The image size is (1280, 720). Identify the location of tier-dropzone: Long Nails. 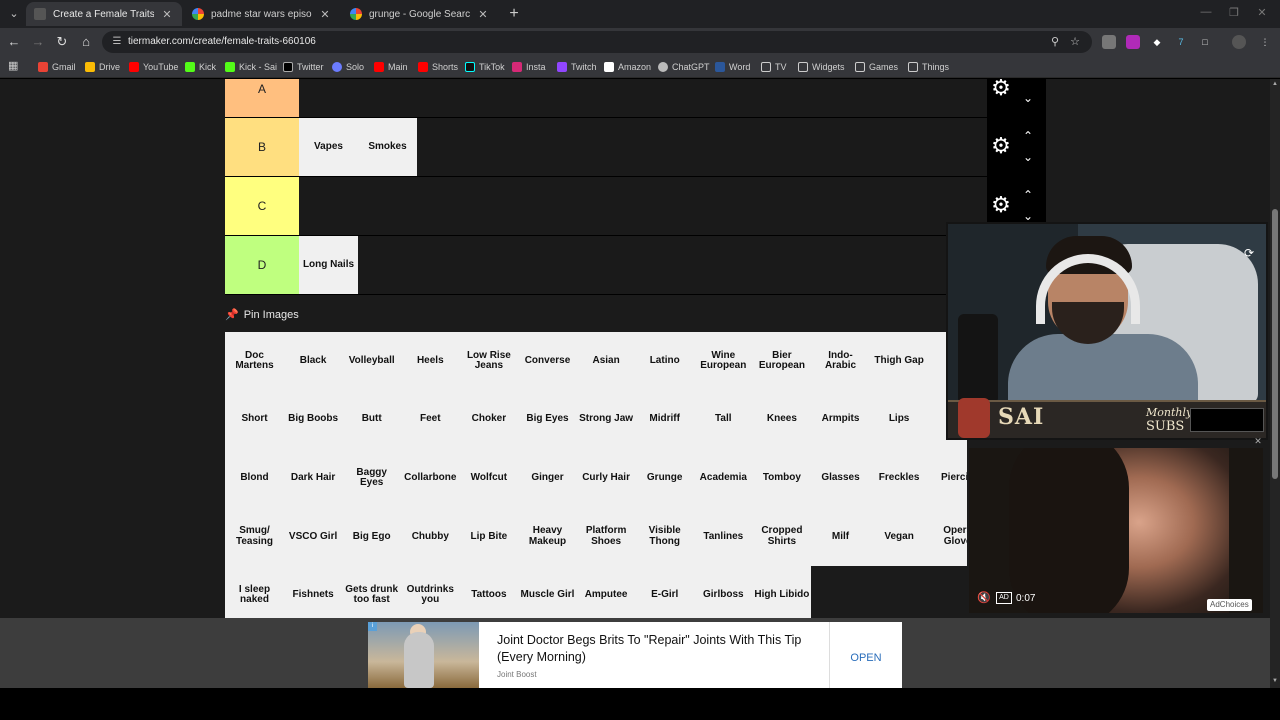
(328, 265).